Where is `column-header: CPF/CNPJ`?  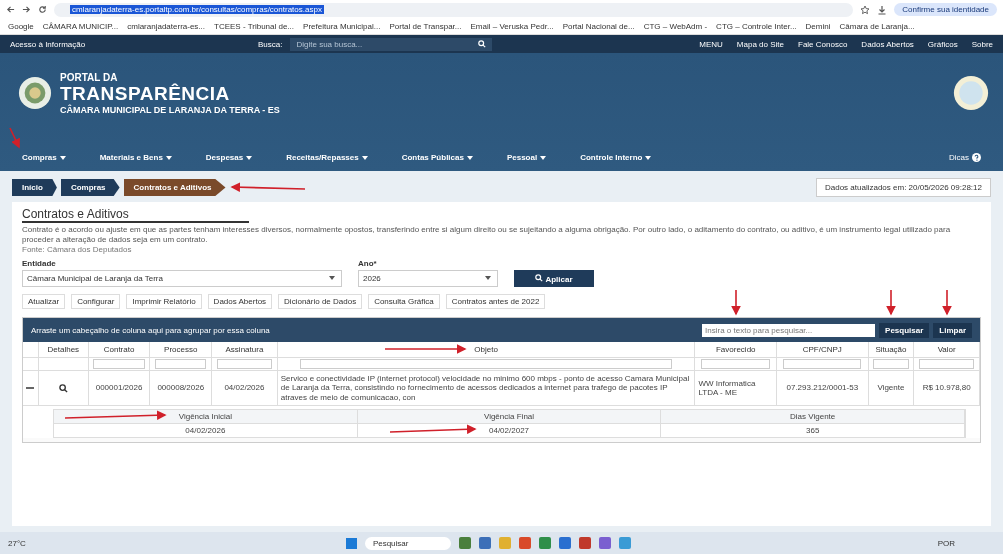
column-header: CPF/CNPJ is located at coordinates (822, 349).